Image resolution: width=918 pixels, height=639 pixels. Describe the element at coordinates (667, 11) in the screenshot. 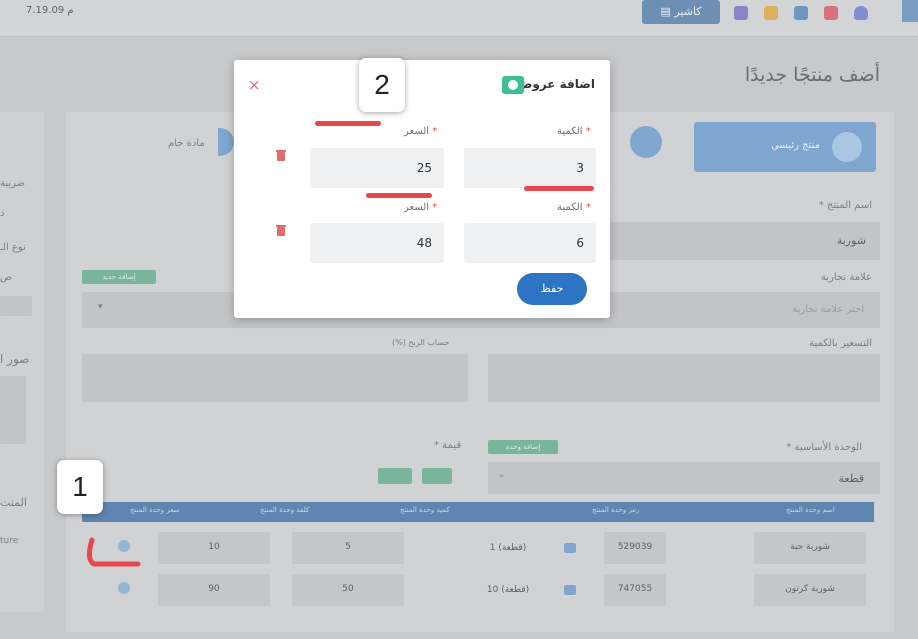

I see `printer-icon: ▤` at that location.